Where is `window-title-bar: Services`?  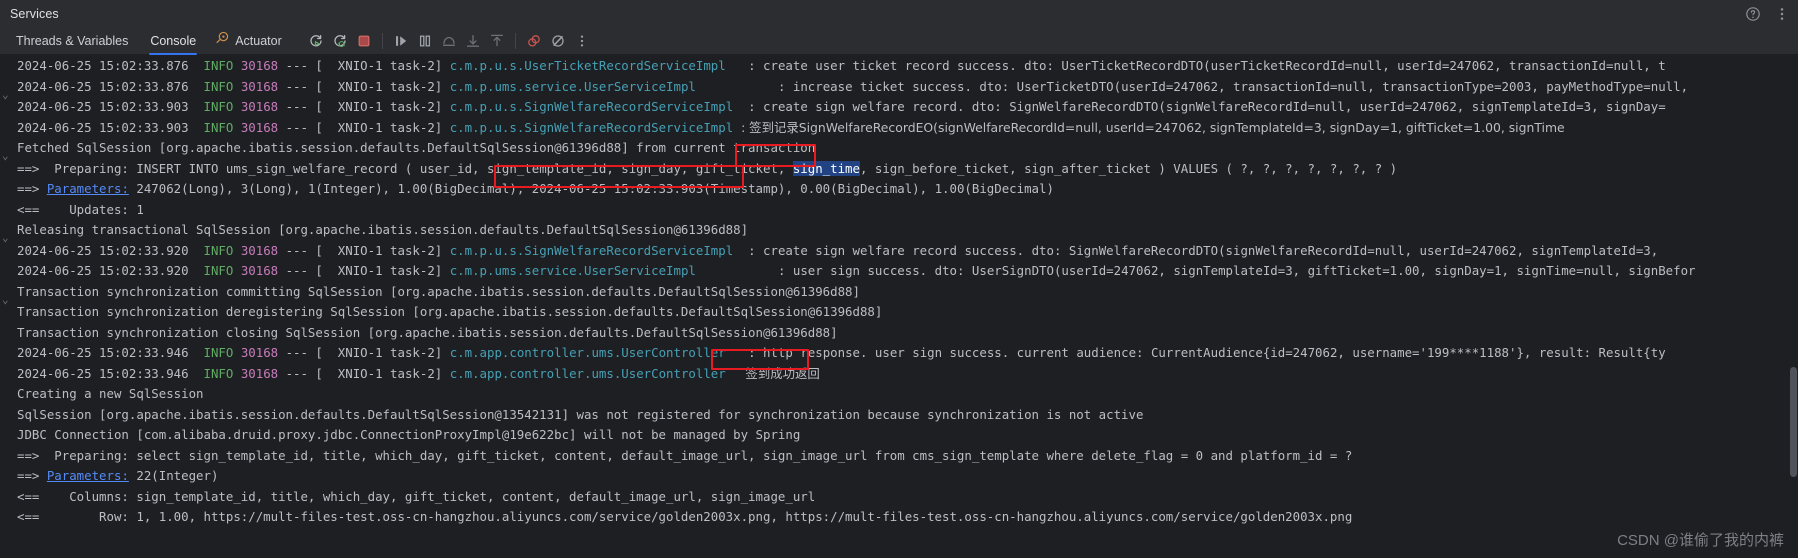 window-title-bar: Services is located at coordinates (899, 13).